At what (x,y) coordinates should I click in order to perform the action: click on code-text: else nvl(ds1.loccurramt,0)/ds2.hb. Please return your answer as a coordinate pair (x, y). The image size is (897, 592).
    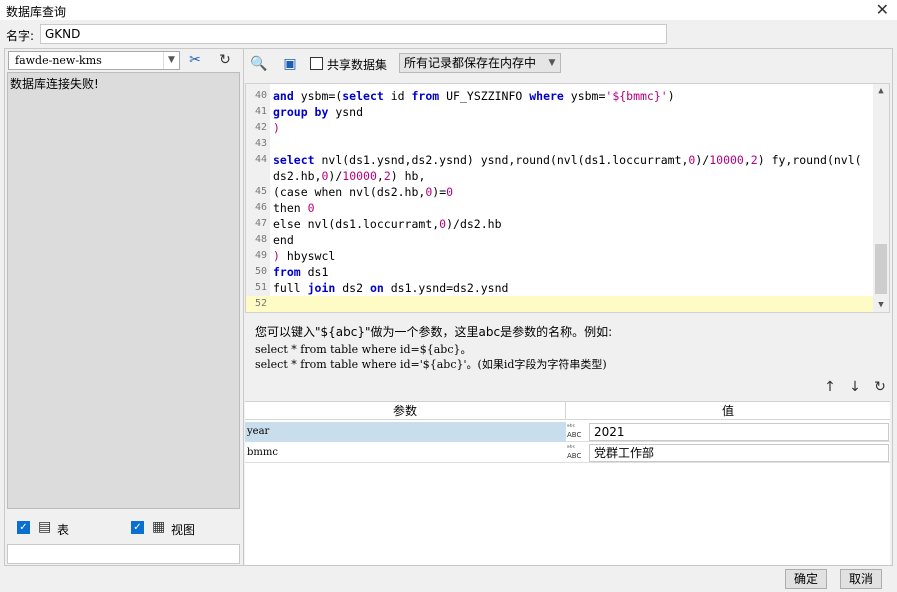
    Looking at the image, I should click on (387, 224).